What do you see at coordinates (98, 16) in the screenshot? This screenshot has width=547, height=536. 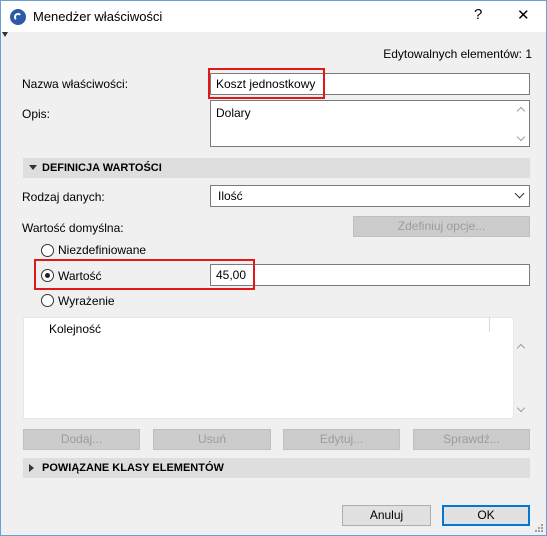 I see `window-title: Menedżer właściwości` at bounding box center [98, 16].